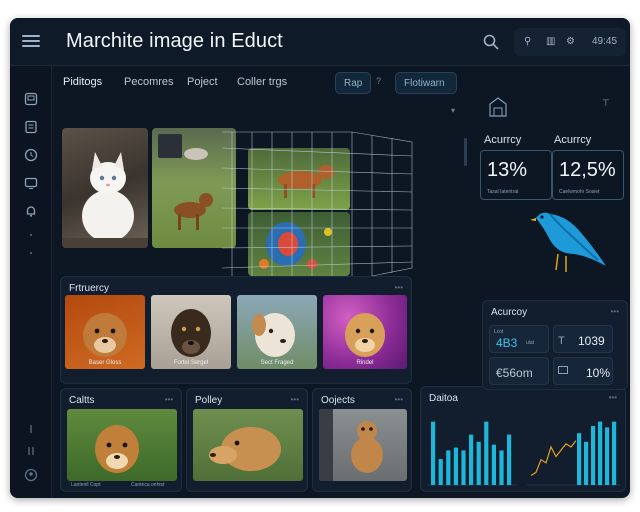 Image resolution: width=640 pixels, height=512 pixels. Describe the element at coordinates (426, 83) in the screenshot. I see `flotiwarn-button: Flotiwarn` at that location.